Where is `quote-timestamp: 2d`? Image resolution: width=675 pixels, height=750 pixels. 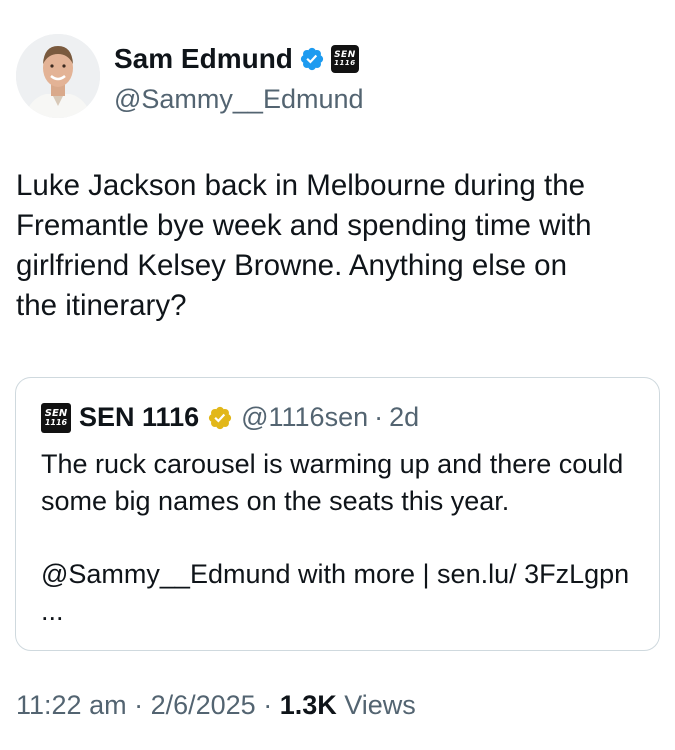
quote-timestamp: 2d is located at coordinates (404, 417).